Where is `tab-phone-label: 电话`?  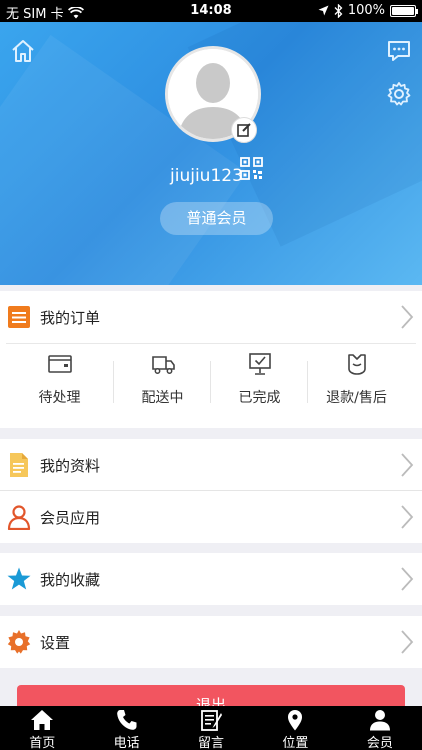
tab-phone-label: 电话 is located at coordinates (126, 743).